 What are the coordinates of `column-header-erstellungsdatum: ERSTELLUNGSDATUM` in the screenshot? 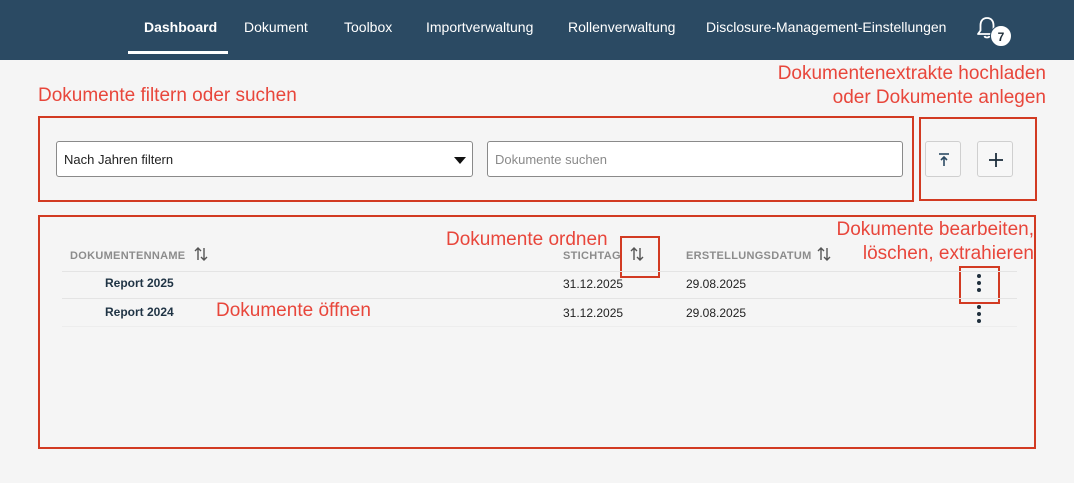 It's located at (749, 256).